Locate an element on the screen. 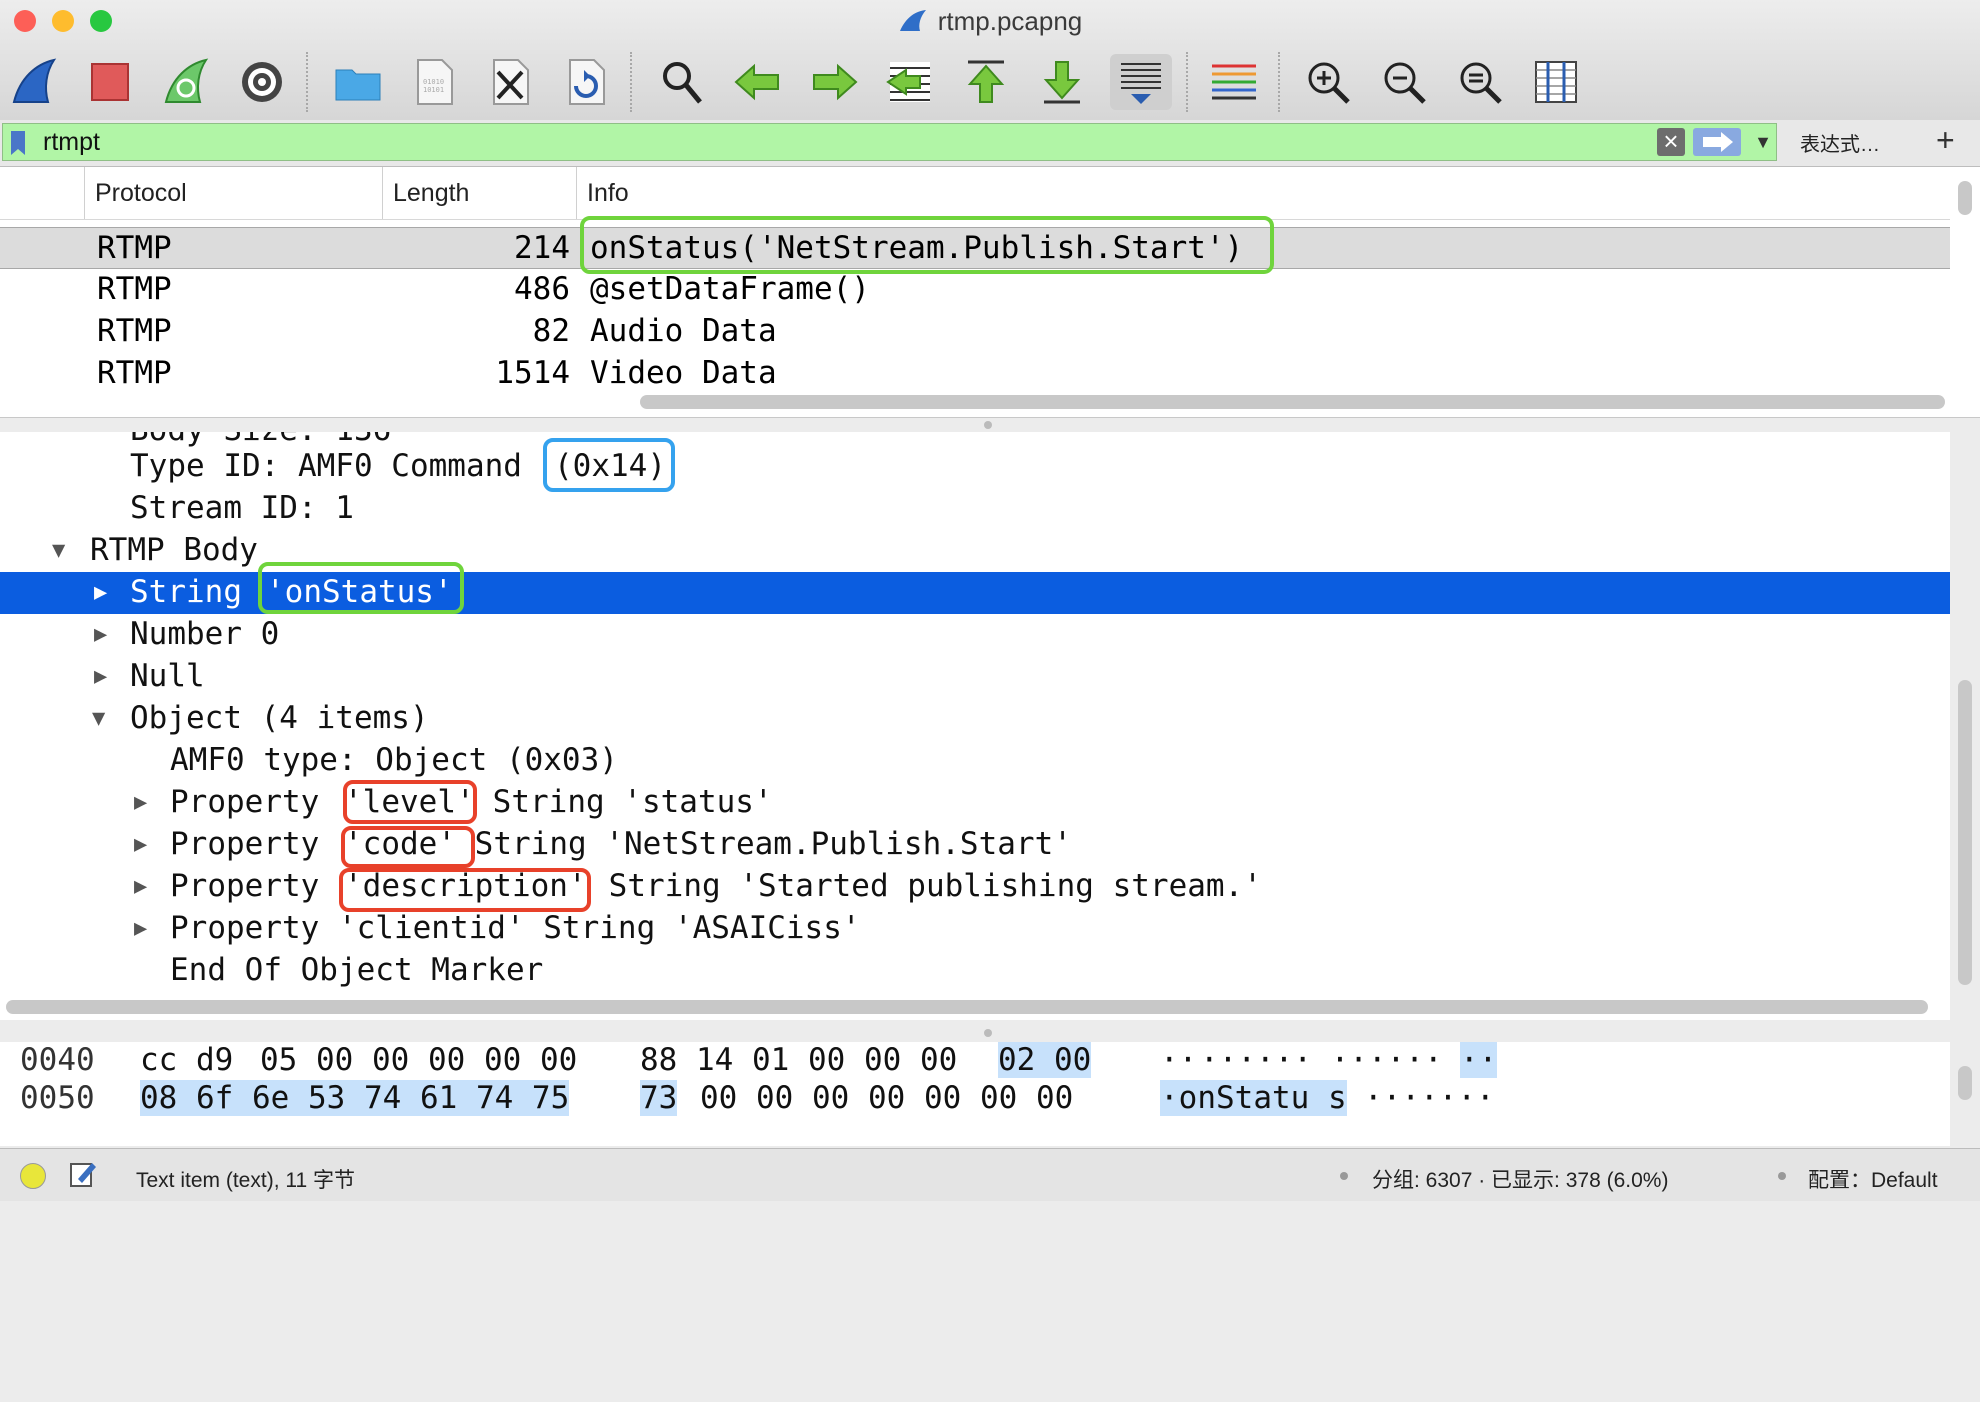  status-separator-icon is located at coordinates (1782, 1176).